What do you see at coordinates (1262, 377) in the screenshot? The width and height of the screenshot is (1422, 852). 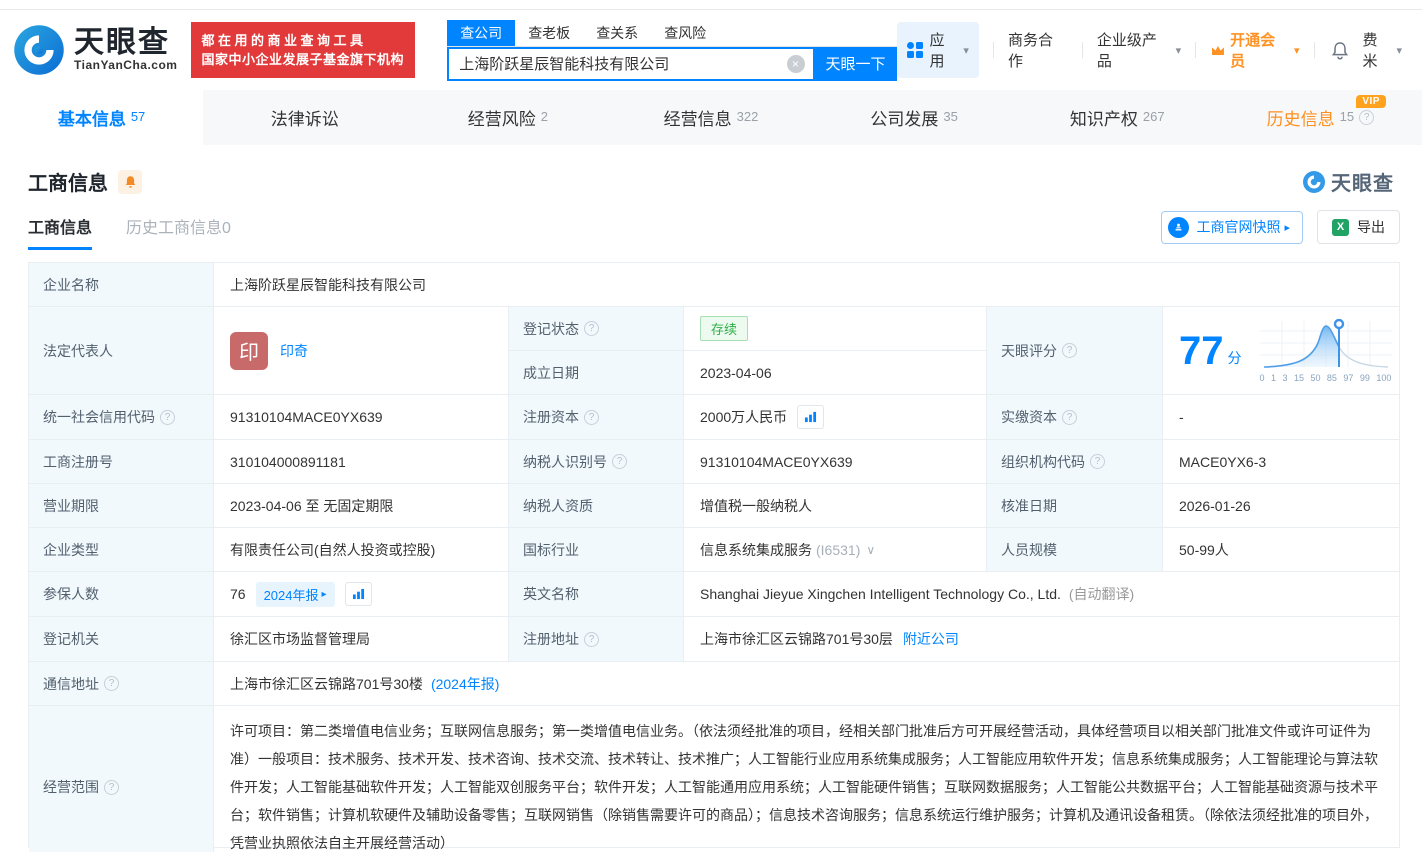 I see `score-chart-tick: 0` at bounding box center [1262, 377].